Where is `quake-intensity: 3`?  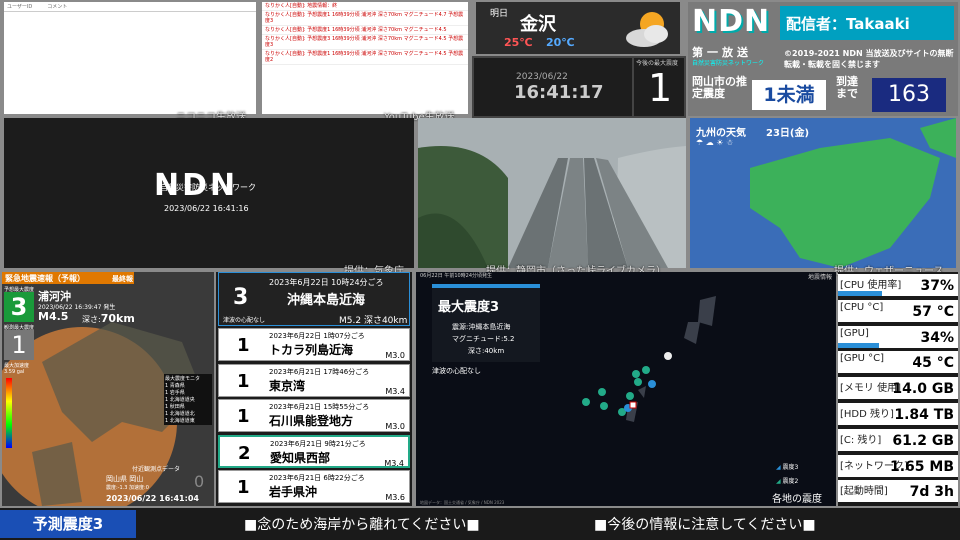
quake-intensity: 3 is located at coordinates (241, 297).